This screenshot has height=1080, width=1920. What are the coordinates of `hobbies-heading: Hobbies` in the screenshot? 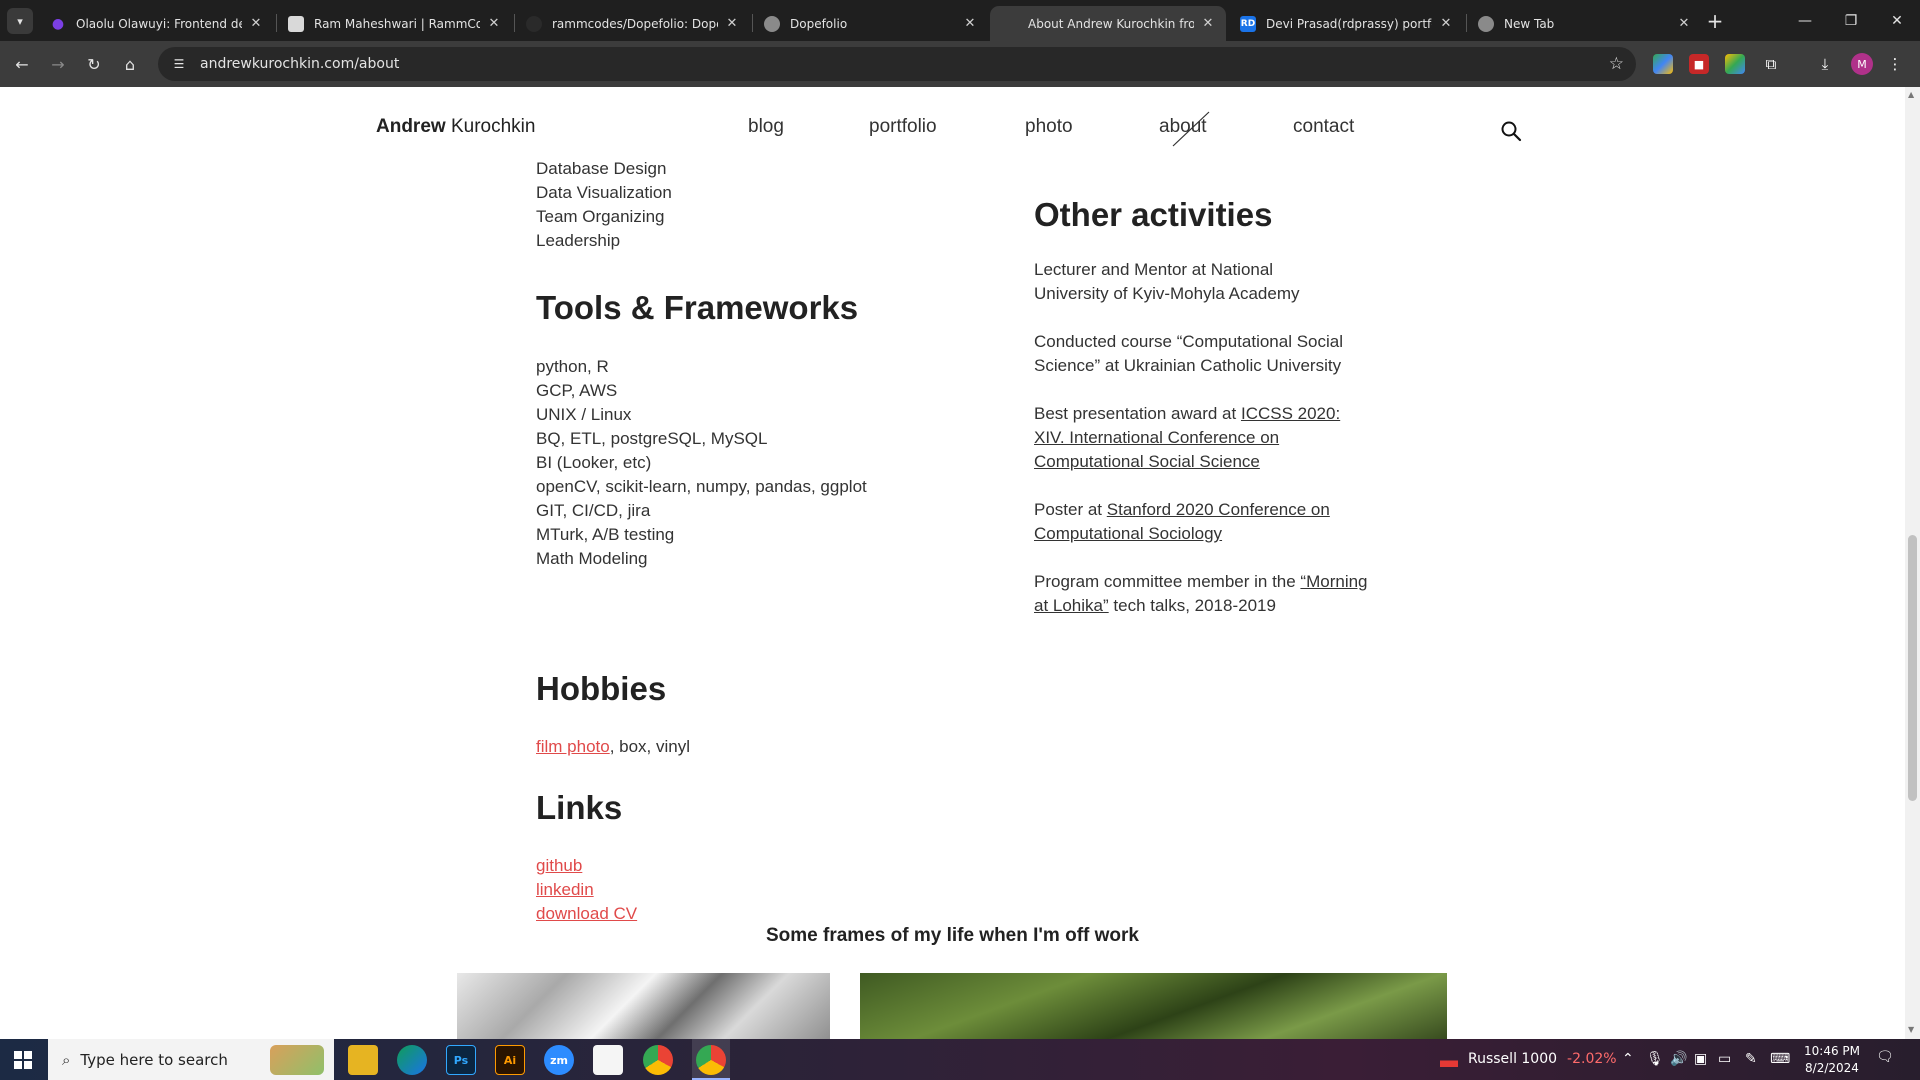 It's located at (601, 688).